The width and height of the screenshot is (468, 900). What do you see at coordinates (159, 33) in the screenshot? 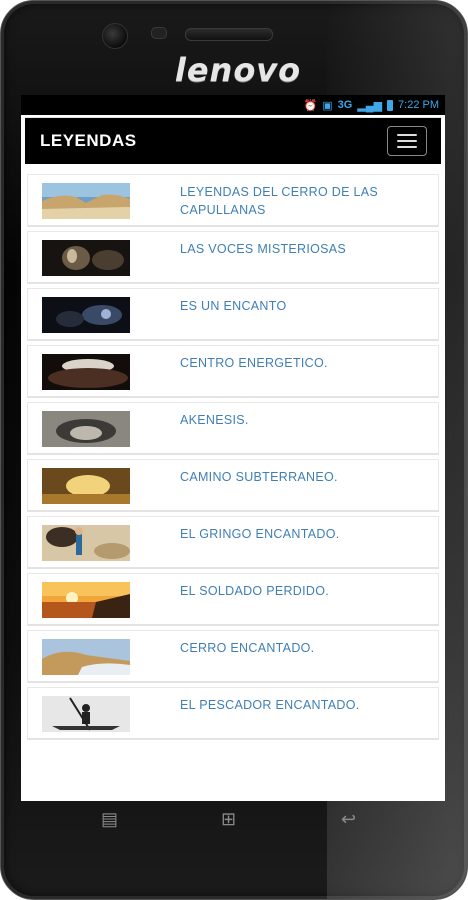
I see `proximity-sensor-icon` at bounding box center [159, 33].